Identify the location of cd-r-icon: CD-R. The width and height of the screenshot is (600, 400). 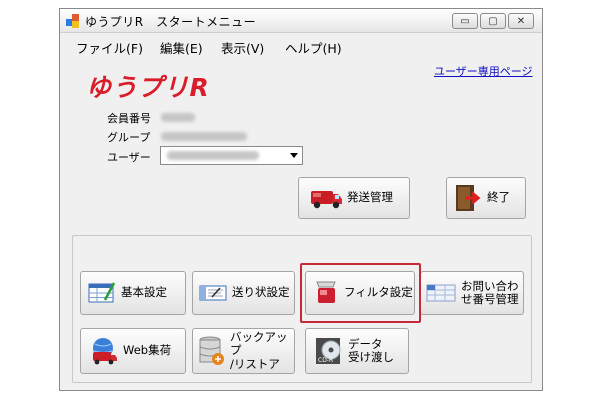
(328, 351).